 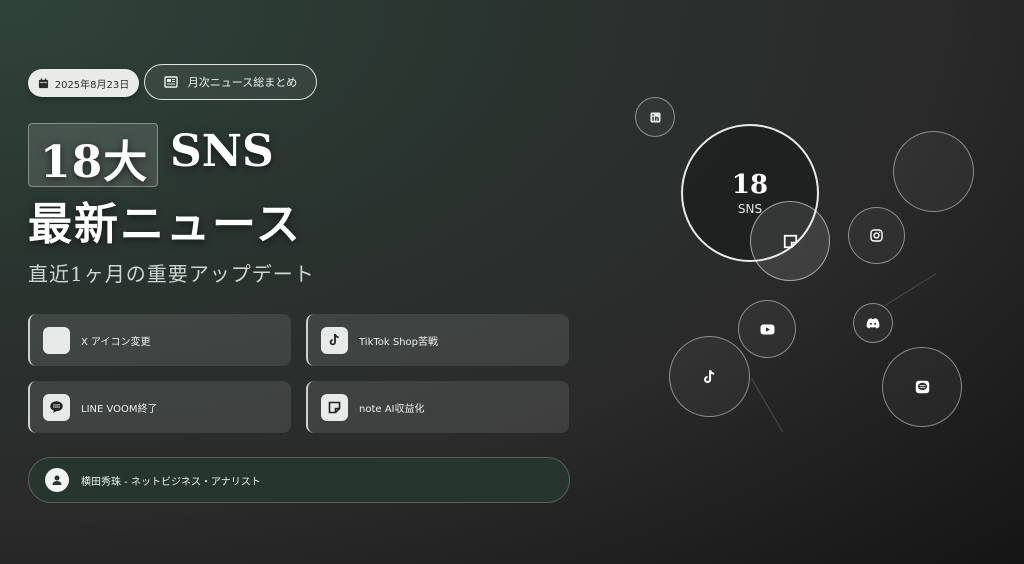 I want to click on card-x: X アイコン変更, so click(x=159, y=340).